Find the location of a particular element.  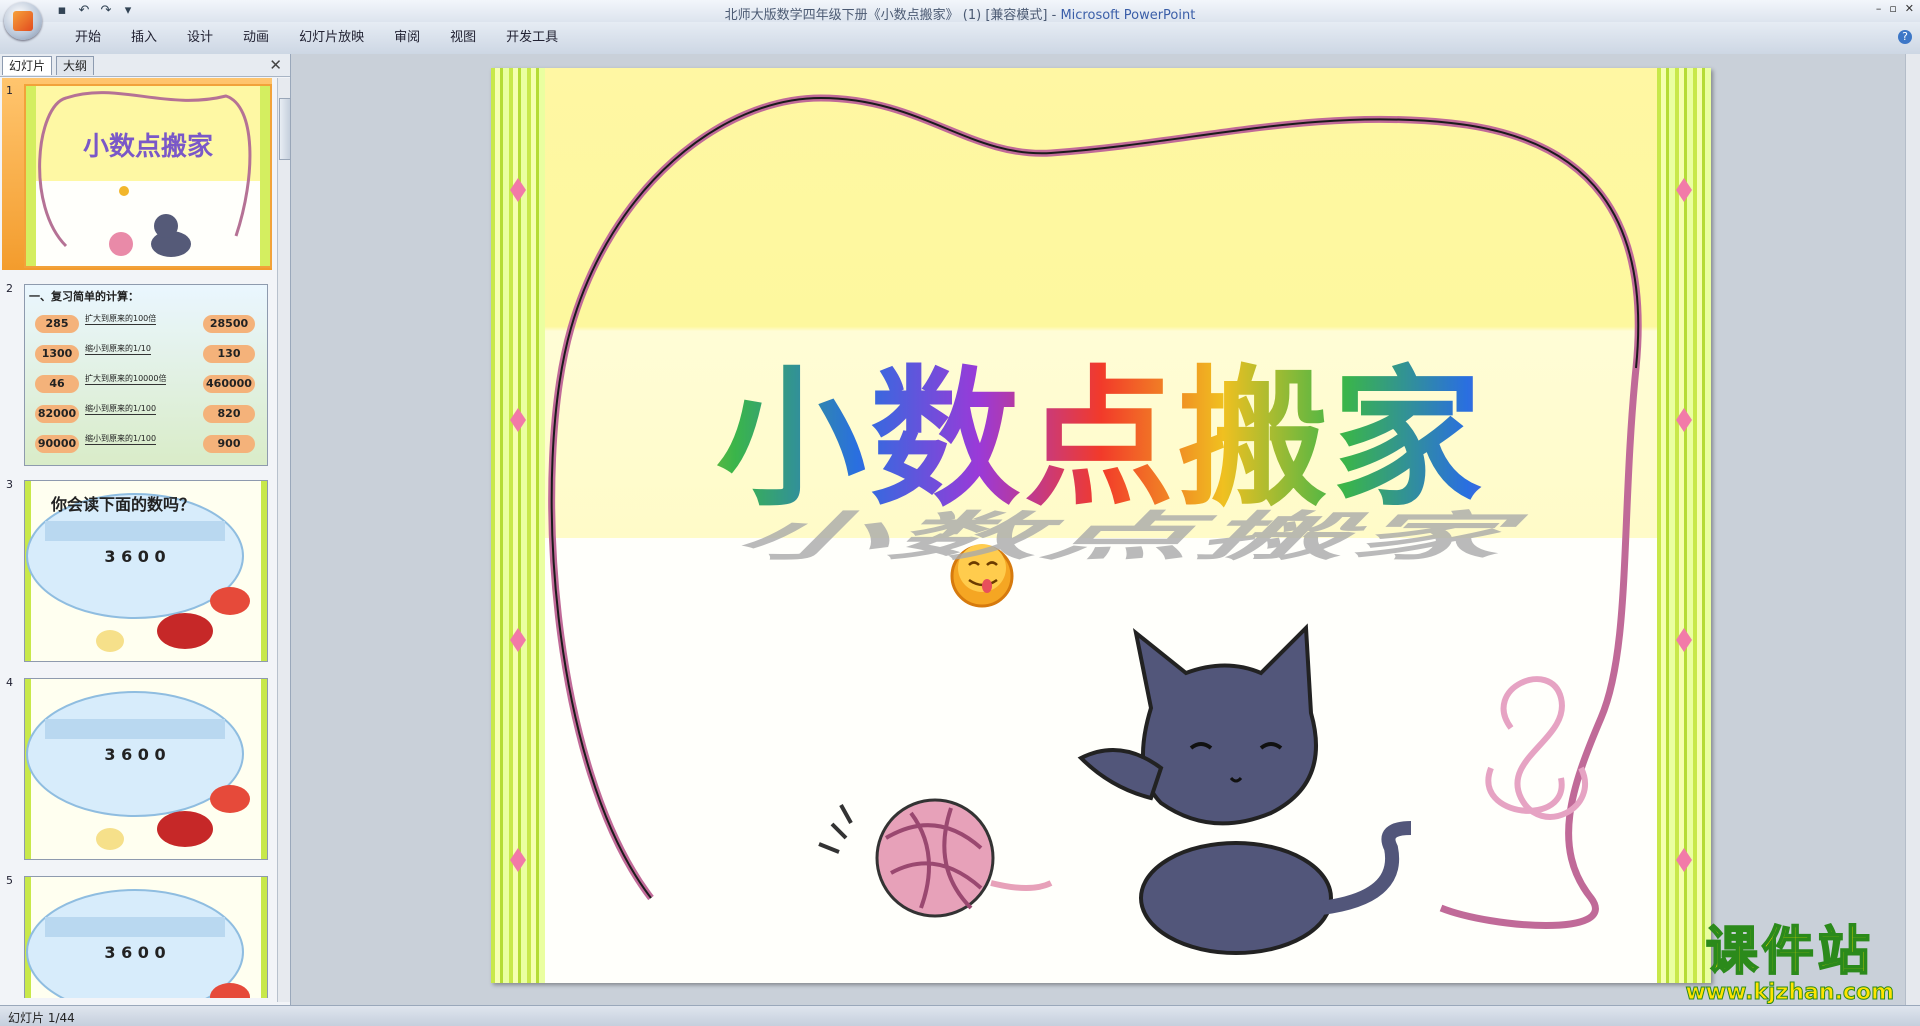

row-operation: 扩大到原来的10000倍 is located at coordinates (126, 379).